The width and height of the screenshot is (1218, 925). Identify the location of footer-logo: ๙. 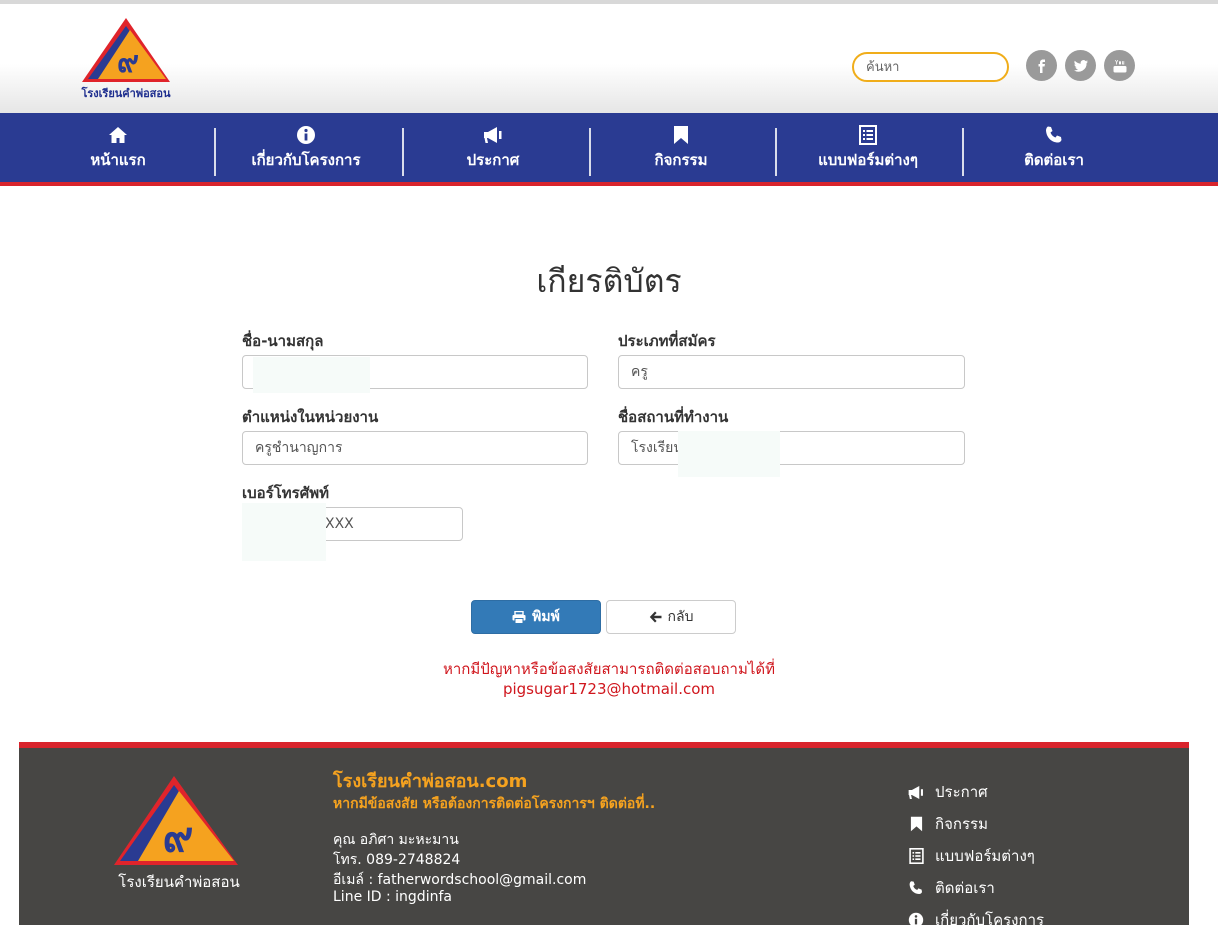
(178, 821).